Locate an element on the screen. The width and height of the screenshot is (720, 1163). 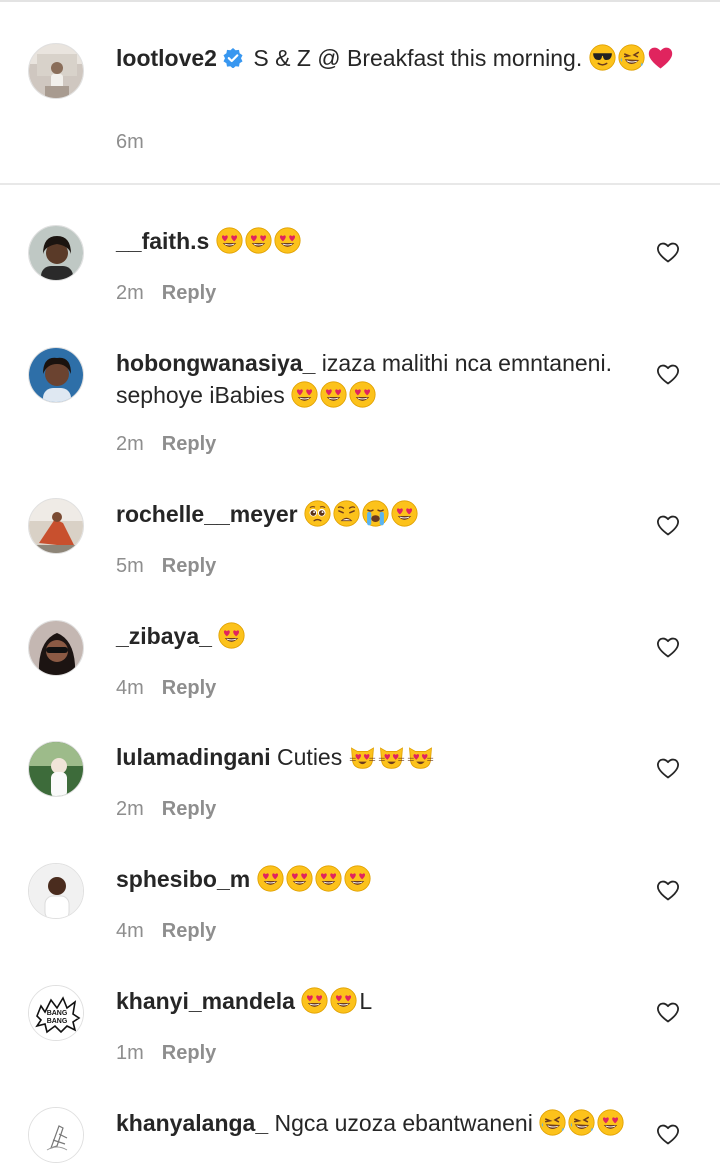
comment-body: lulamadingani Cuties is located at coordinates (386, 757).